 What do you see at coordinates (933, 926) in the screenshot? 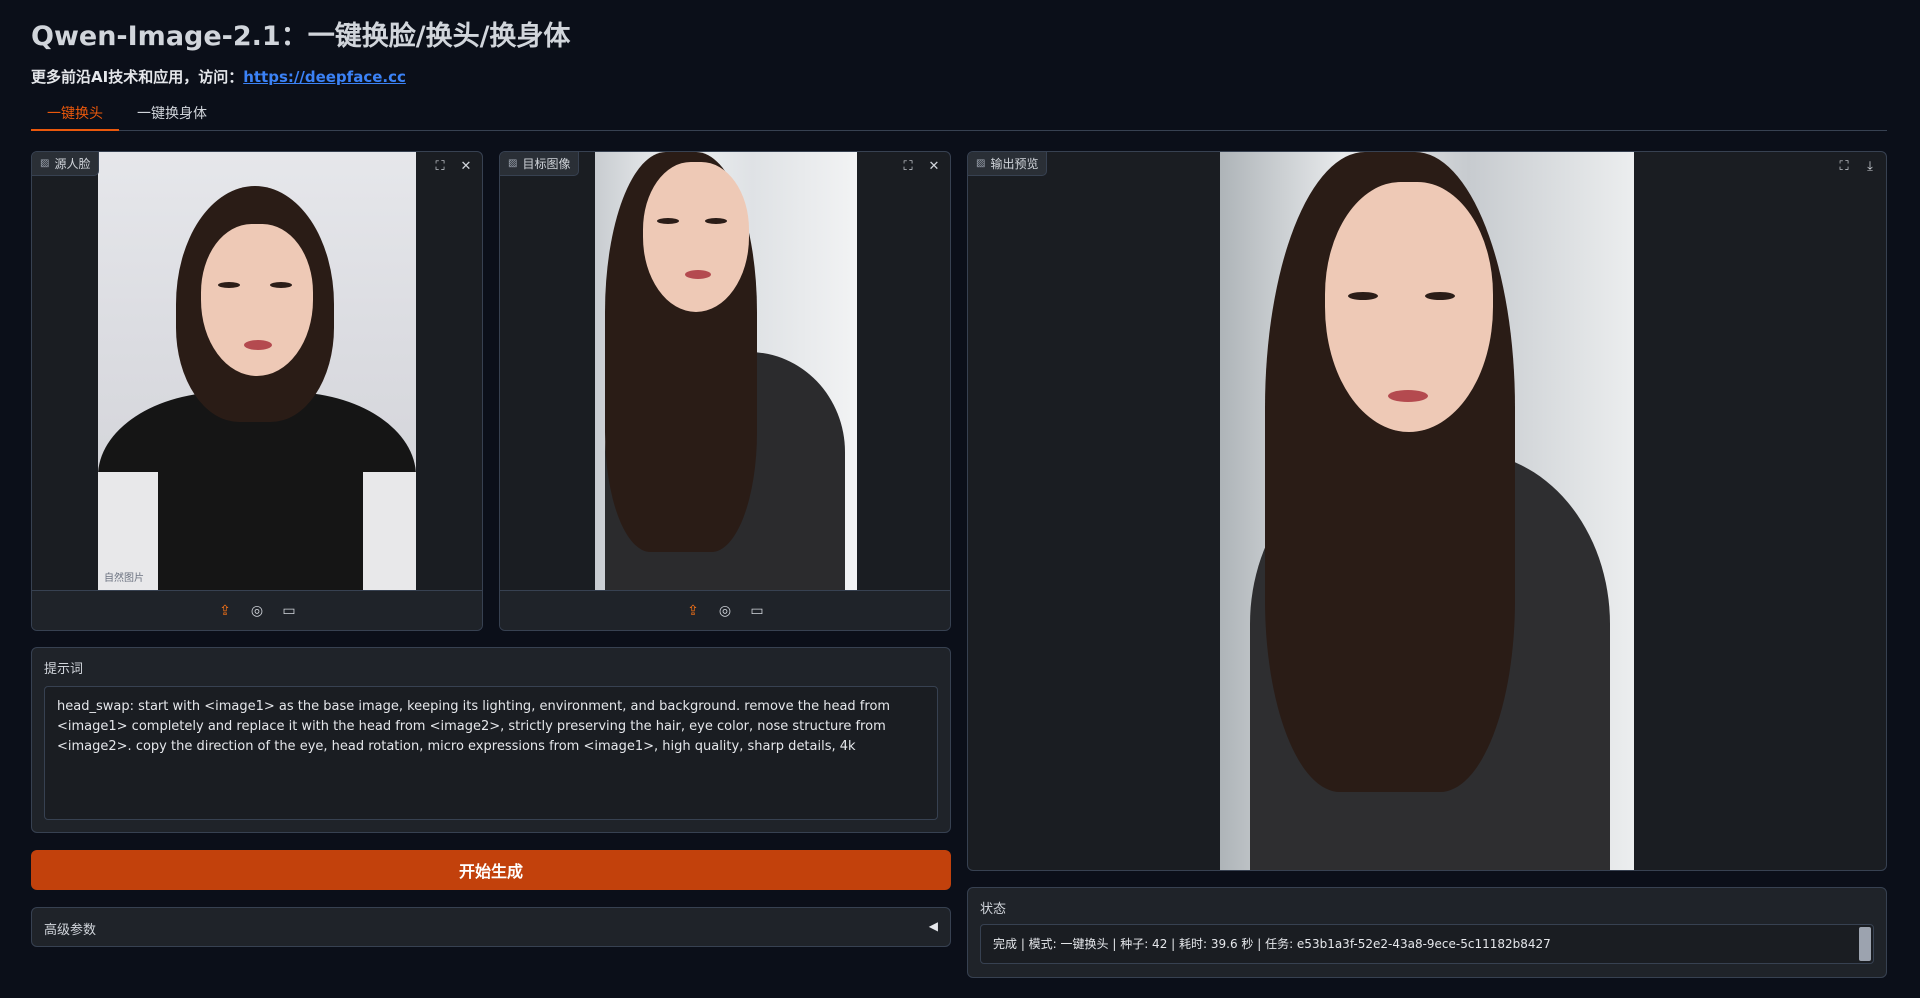
I see `collapse-arrow-icon: ◀` at bounding box center [933, 926].